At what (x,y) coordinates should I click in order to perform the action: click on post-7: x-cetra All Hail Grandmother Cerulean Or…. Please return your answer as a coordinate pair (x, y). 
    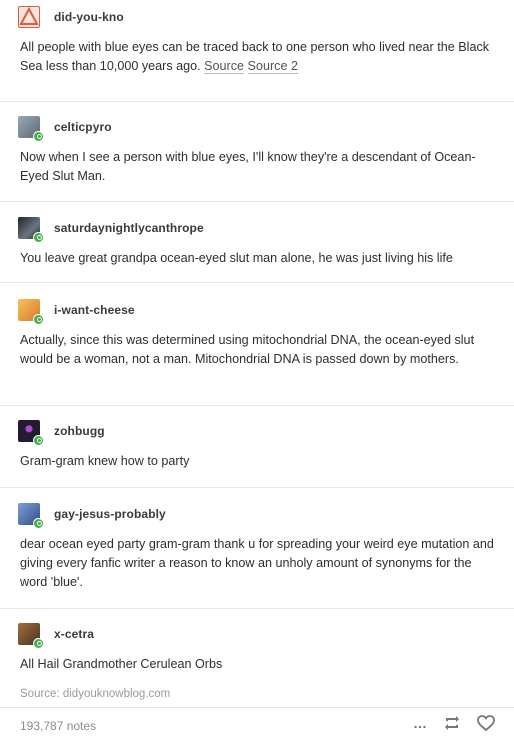
    Looking at the image, I should click on (257, 648).